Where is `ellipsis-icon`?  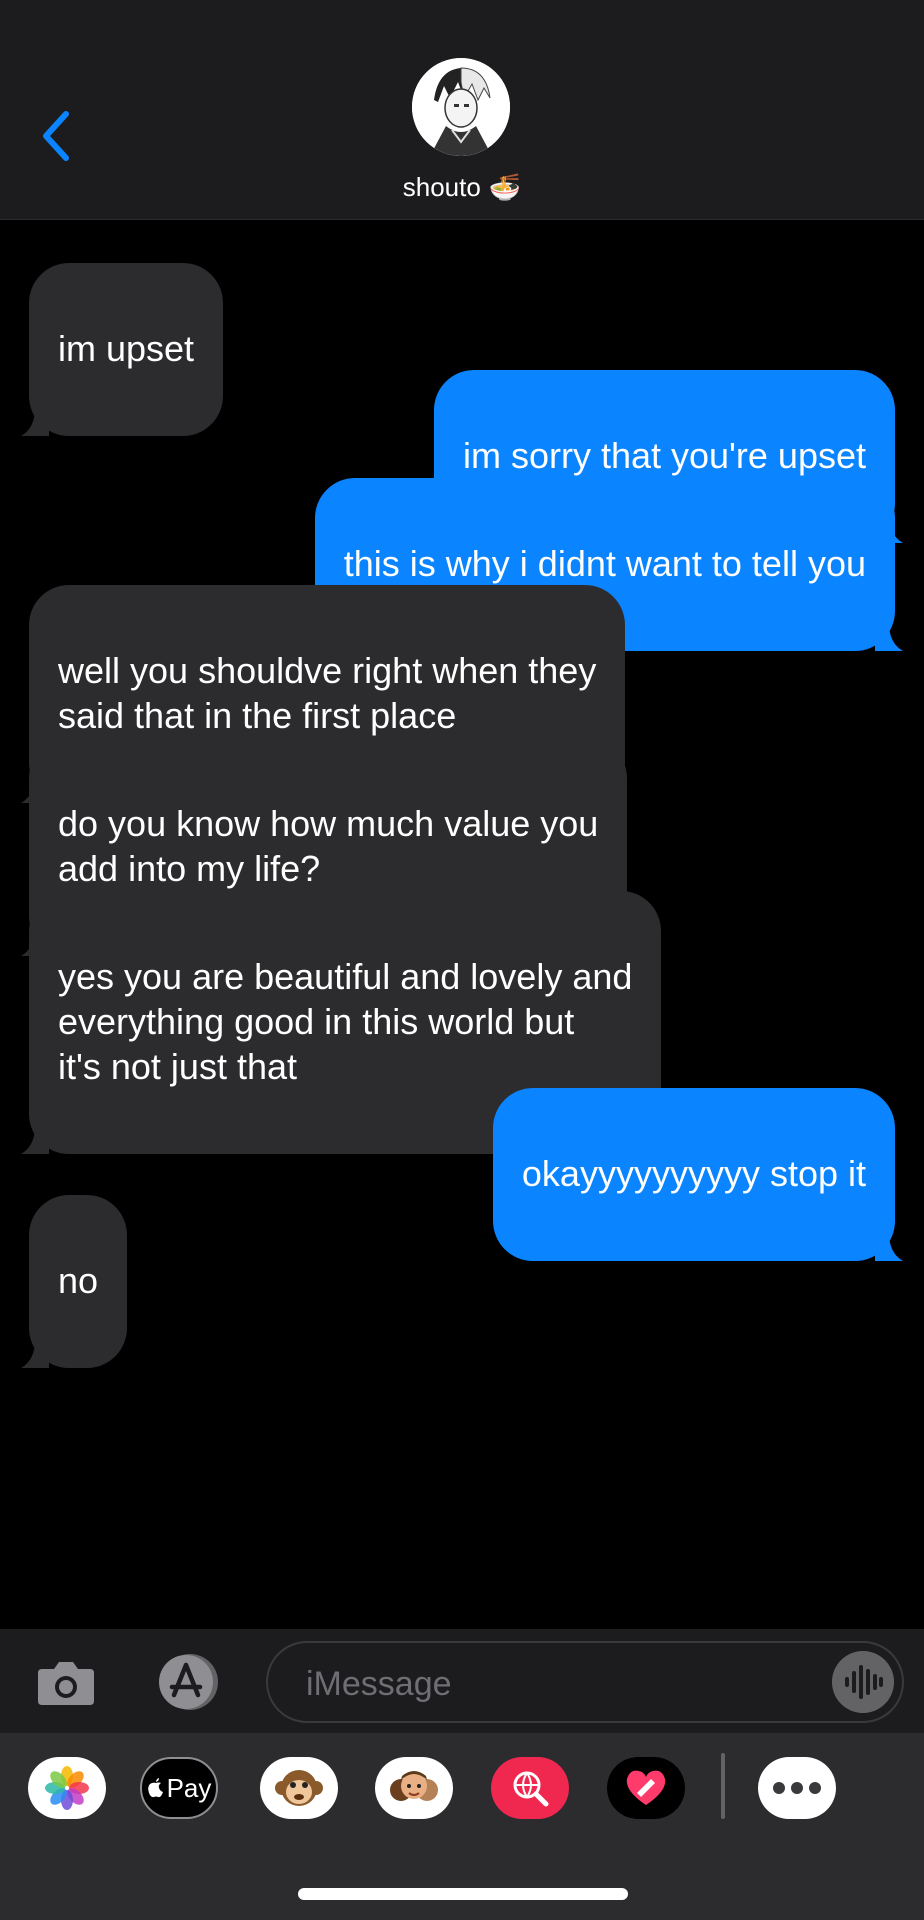
ellipsis-icon is located at coordinates (797, 1788).